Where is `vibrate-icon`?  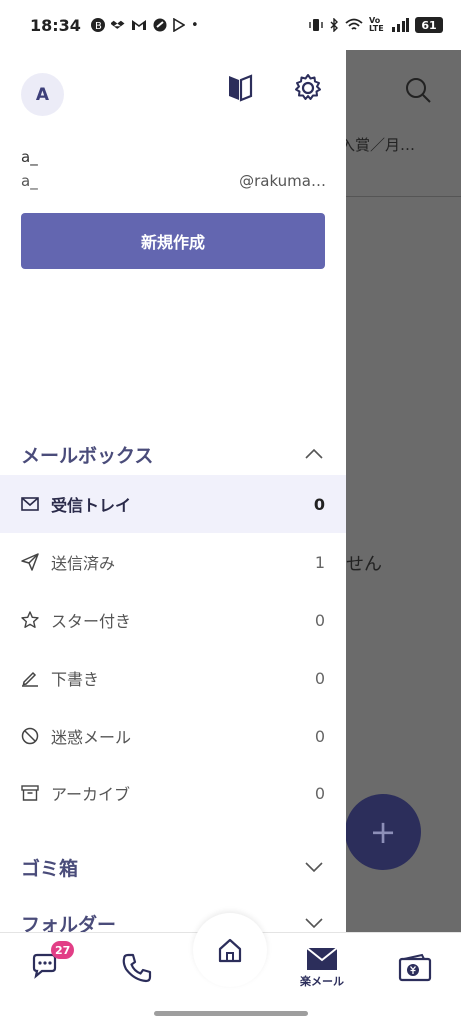 vibrate-icon is located at coordinates (316, 25).